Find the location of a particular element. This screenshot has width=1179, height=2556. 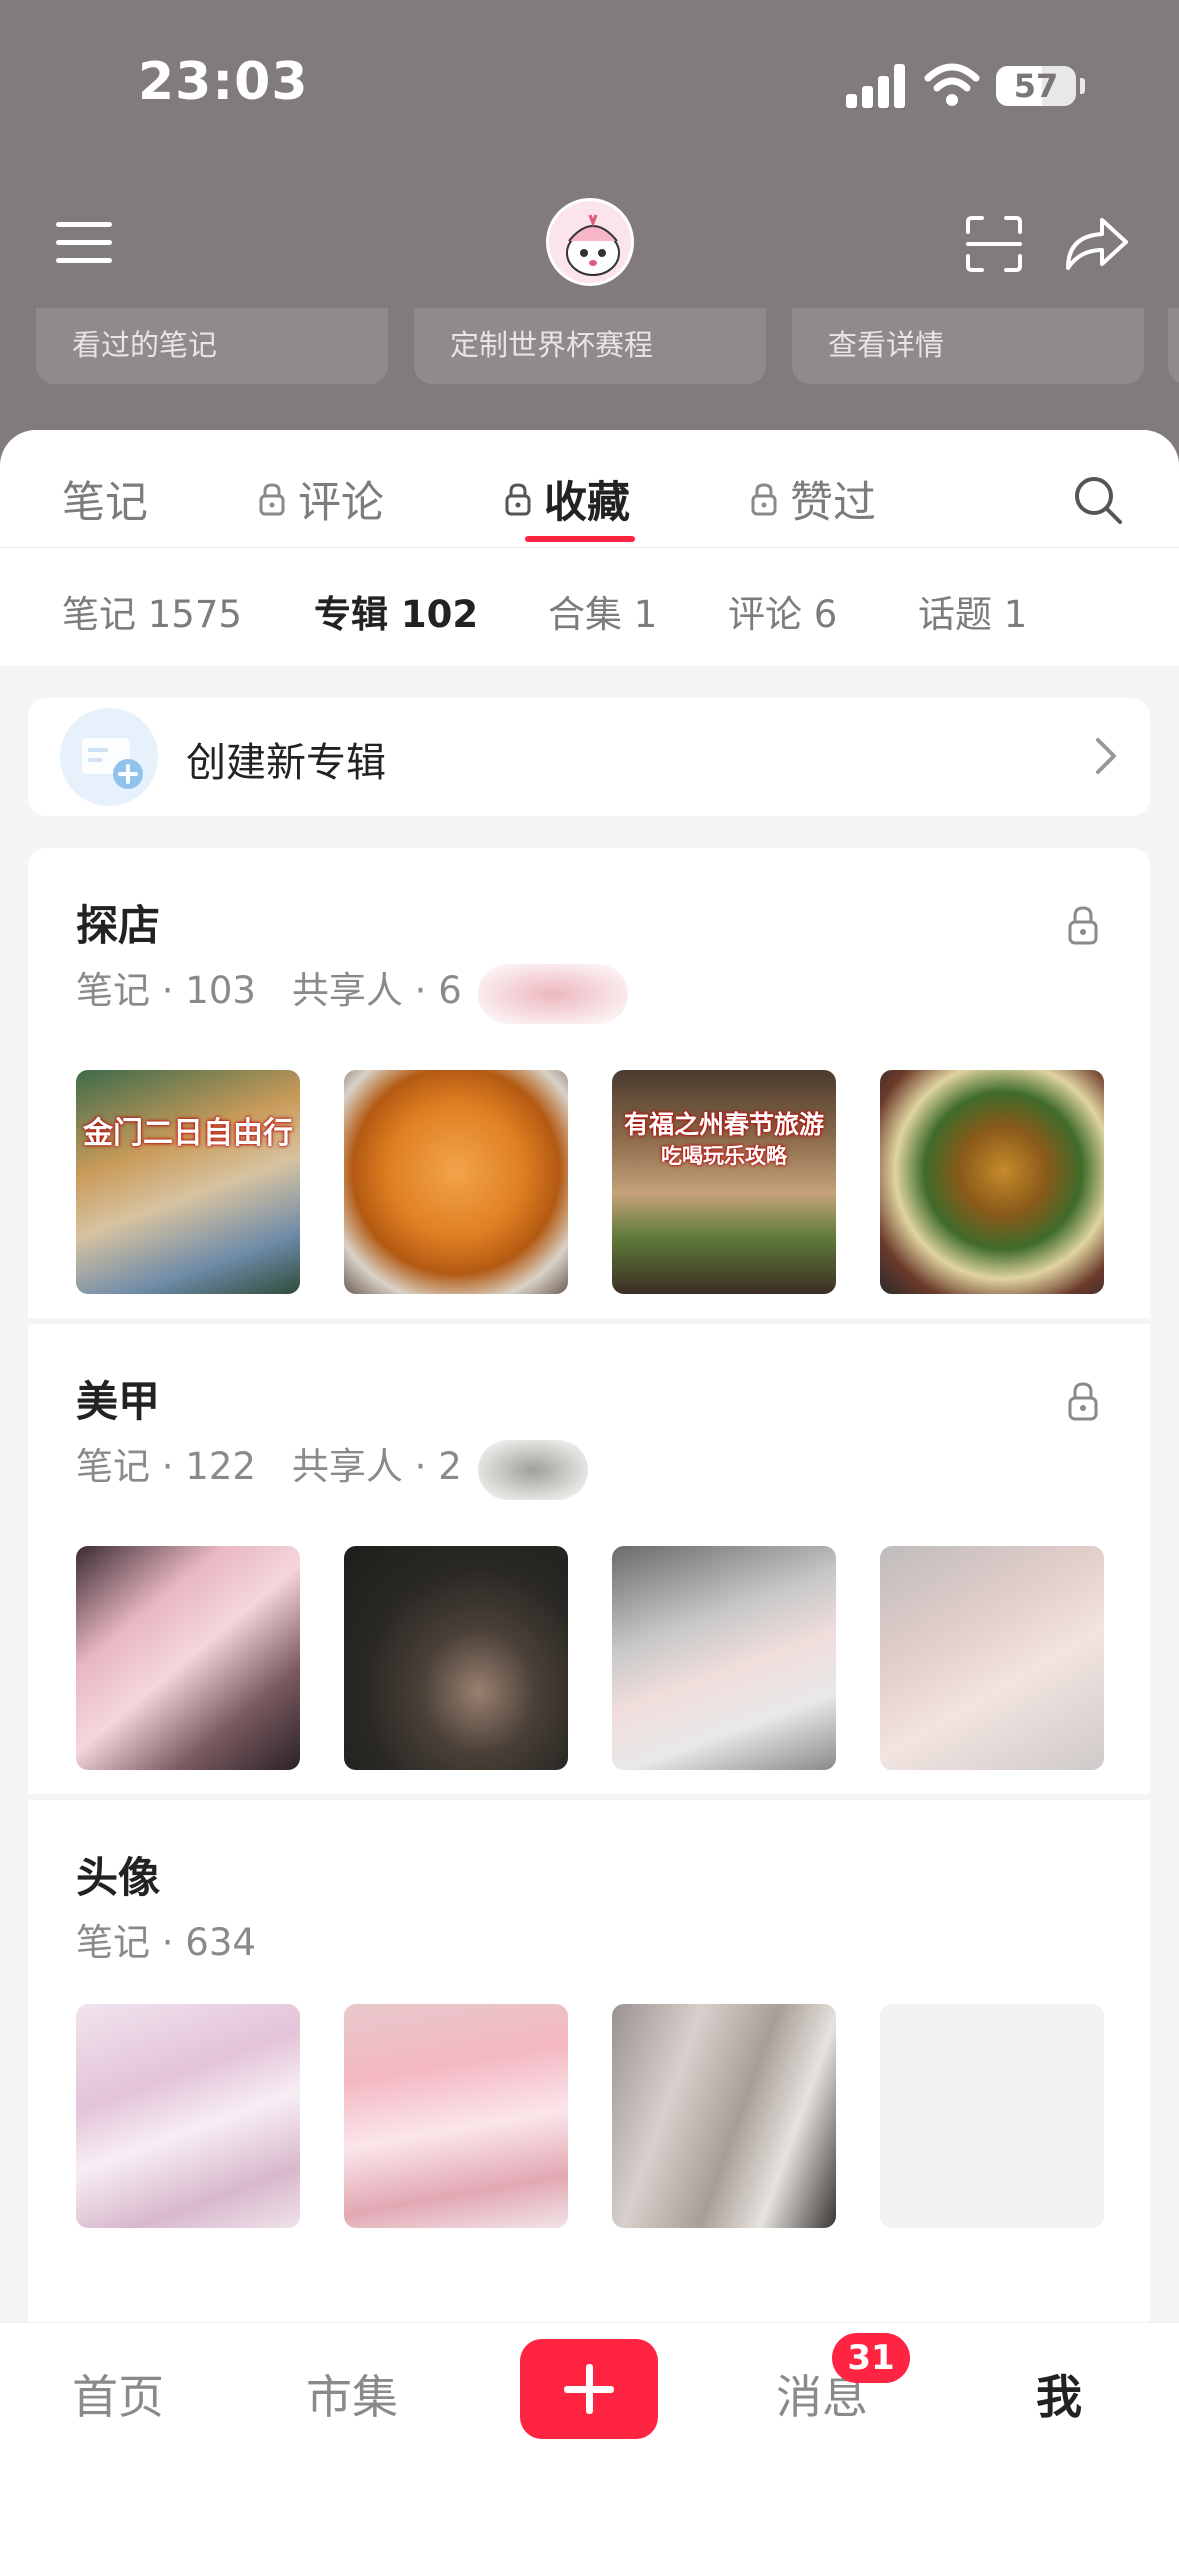

album-sharers: 共享人 · 2 is located at coordinates (376, 1466).